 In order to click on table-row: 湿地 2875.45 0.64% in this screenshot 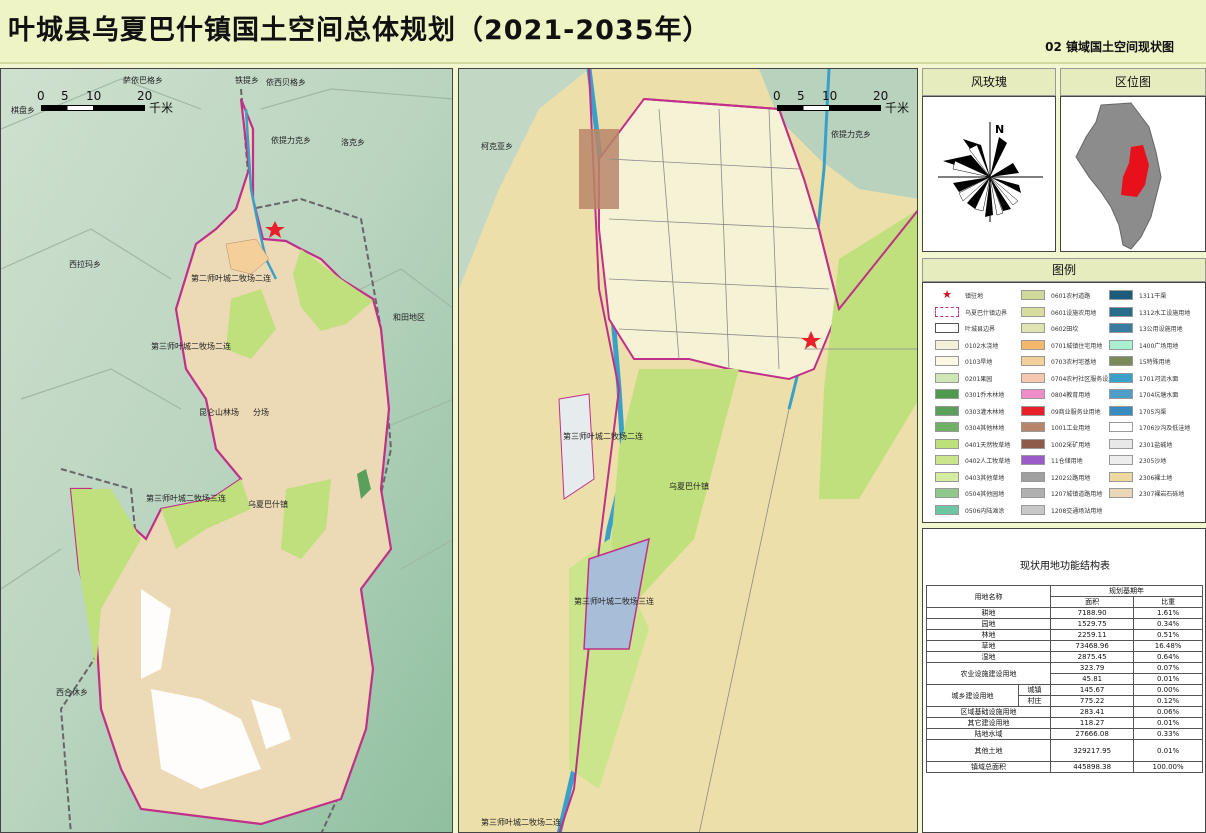, I will do `click(1064, 657)`.